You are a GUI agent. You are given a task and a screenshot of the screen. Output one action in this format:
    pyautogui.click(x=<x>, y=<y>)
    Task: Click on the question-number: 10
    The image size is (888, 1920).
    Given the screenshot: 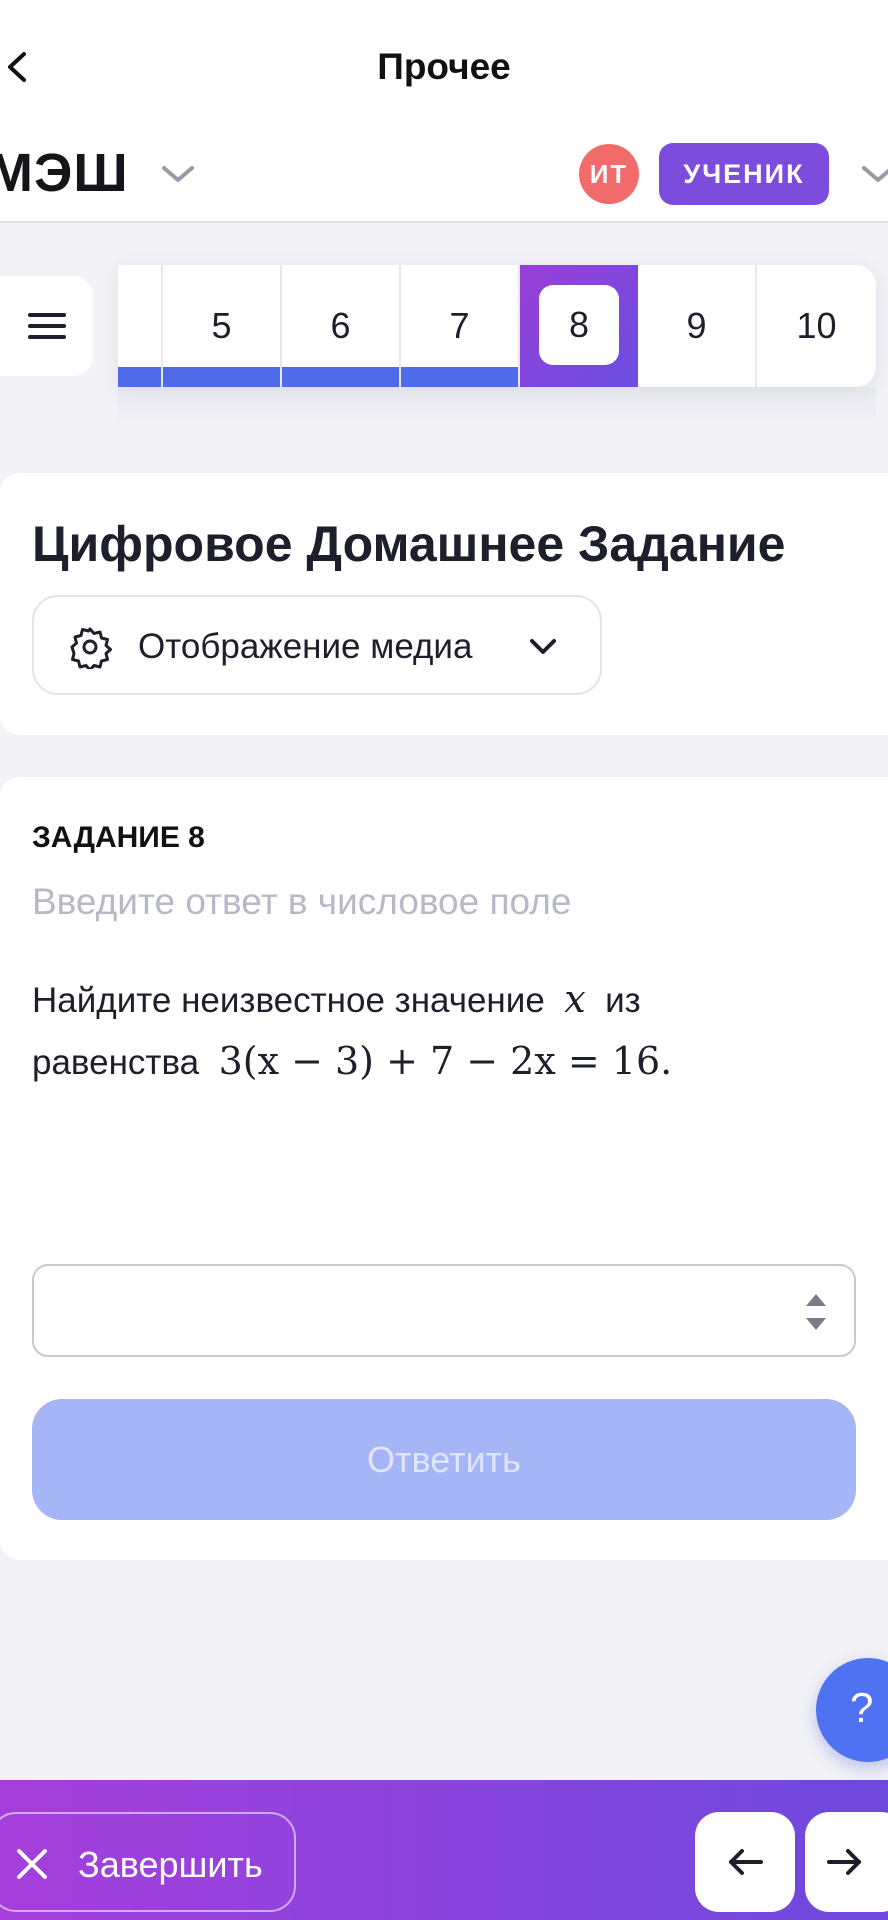 What is the action you would take?
    pyautogui.click(x=816, y=325)
    